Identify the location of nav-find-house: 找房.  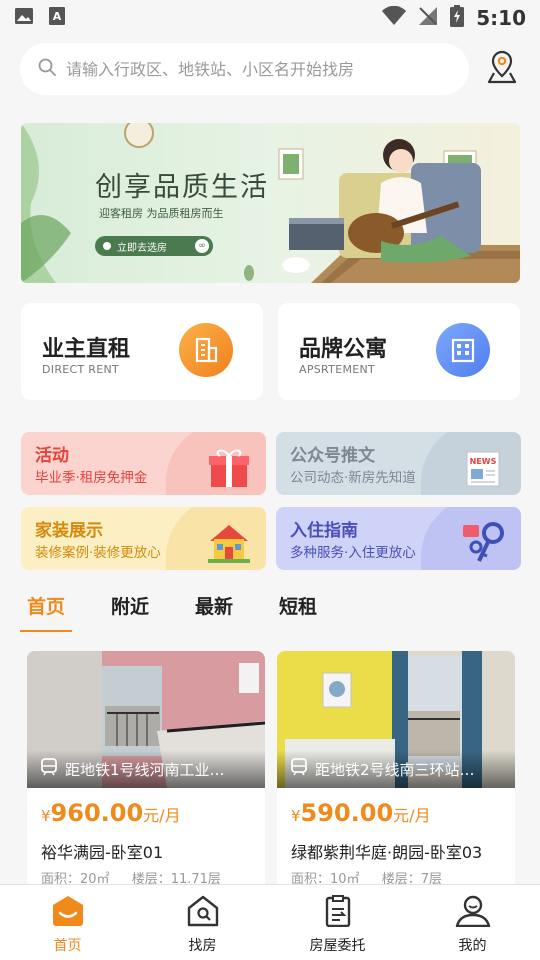
(202, 922).